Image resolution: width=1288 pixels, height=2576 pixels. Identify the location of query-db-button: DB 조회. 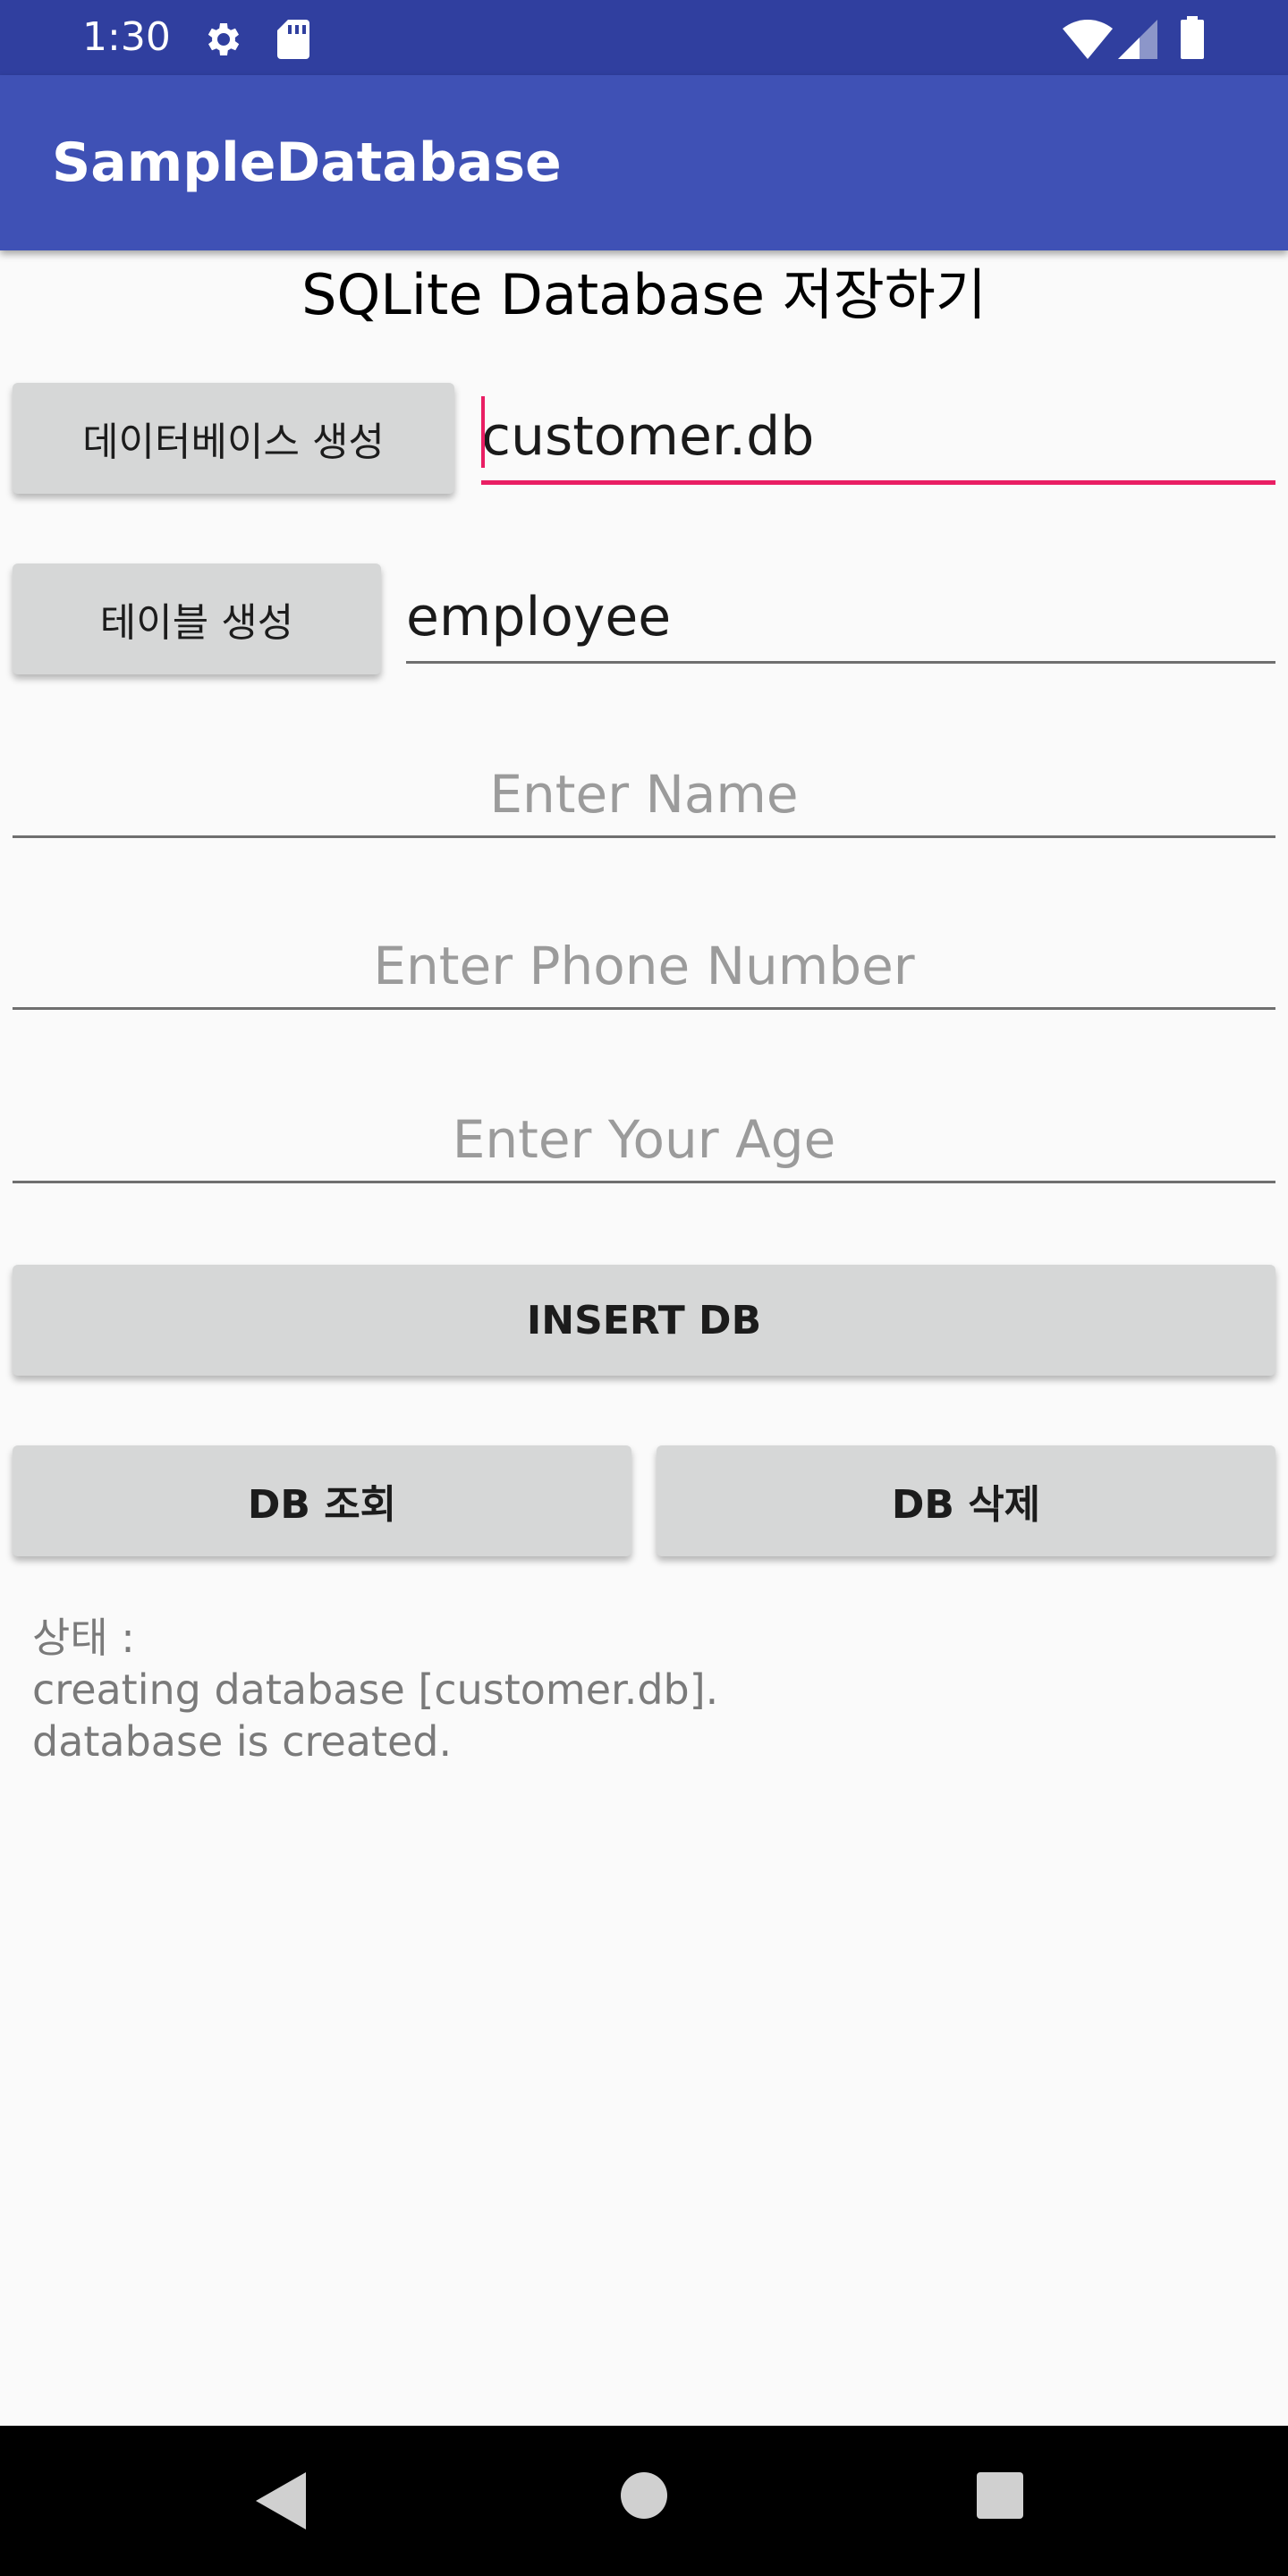
(322, 1500).